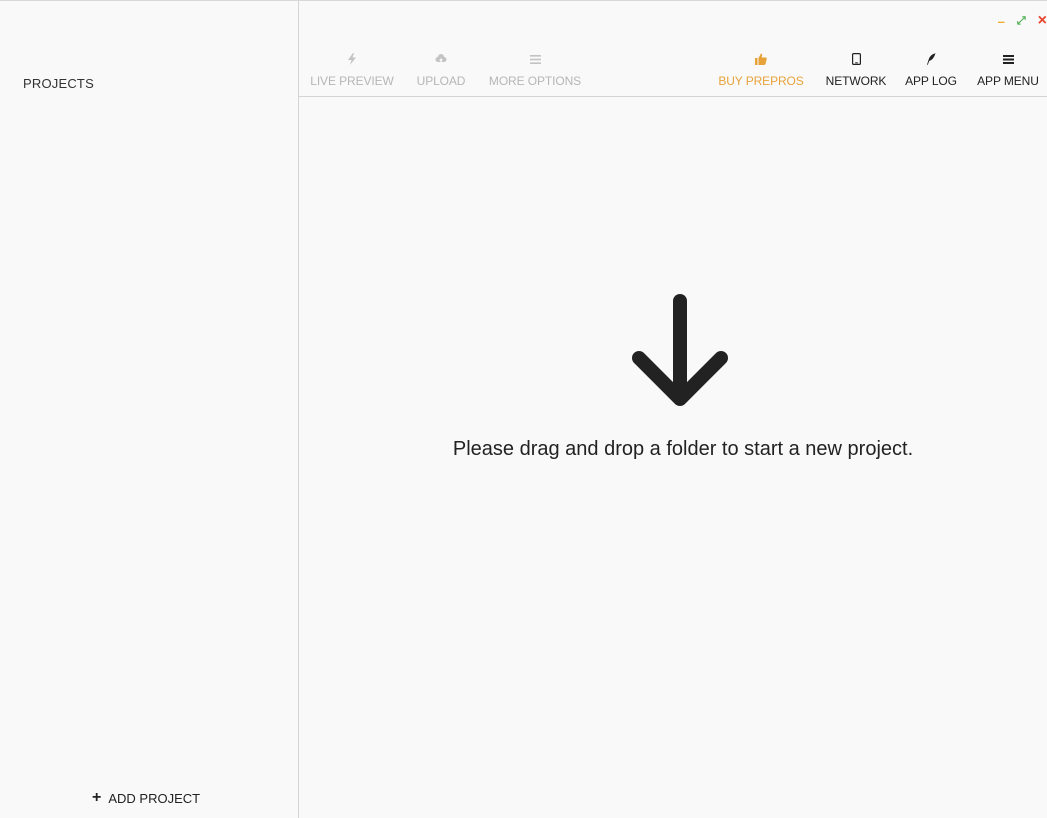 Image resolution: width=1047 pixels, height=818 pixels. I want to click on network-button: NETWORK, so click(856, 69).